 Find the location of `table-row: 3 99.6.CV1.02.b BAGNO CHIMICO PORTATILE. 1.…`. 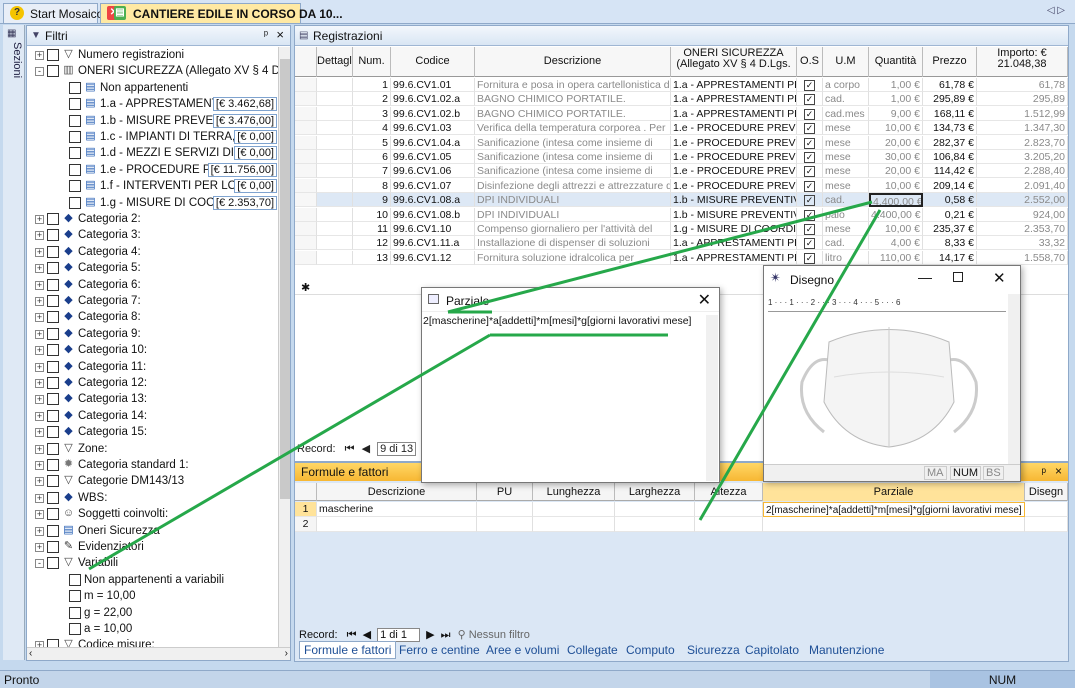

table-row: 3 99.6.CV1.02.b BAGNO CHIMICO PORTATILE. 1.… is located at coordinates (681, 113).